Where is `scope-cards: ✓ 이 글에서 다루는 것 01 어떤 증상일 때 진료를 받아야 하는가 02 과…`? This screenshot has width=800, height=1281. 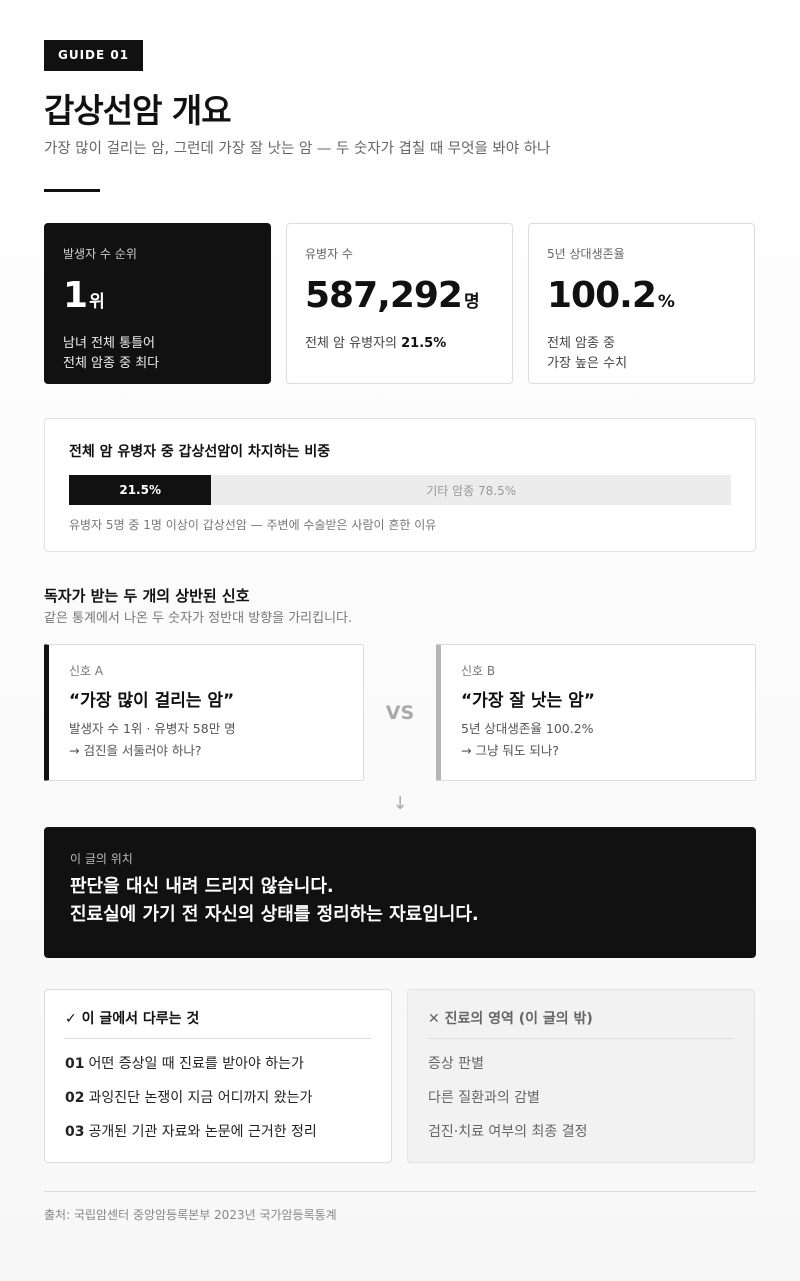 scope-cards: ✓ 이 글에서 다루는 것 01 어떤 증상일 때 진료를 받아야 하는가 02 과… is located at coordinates (400, 1076).